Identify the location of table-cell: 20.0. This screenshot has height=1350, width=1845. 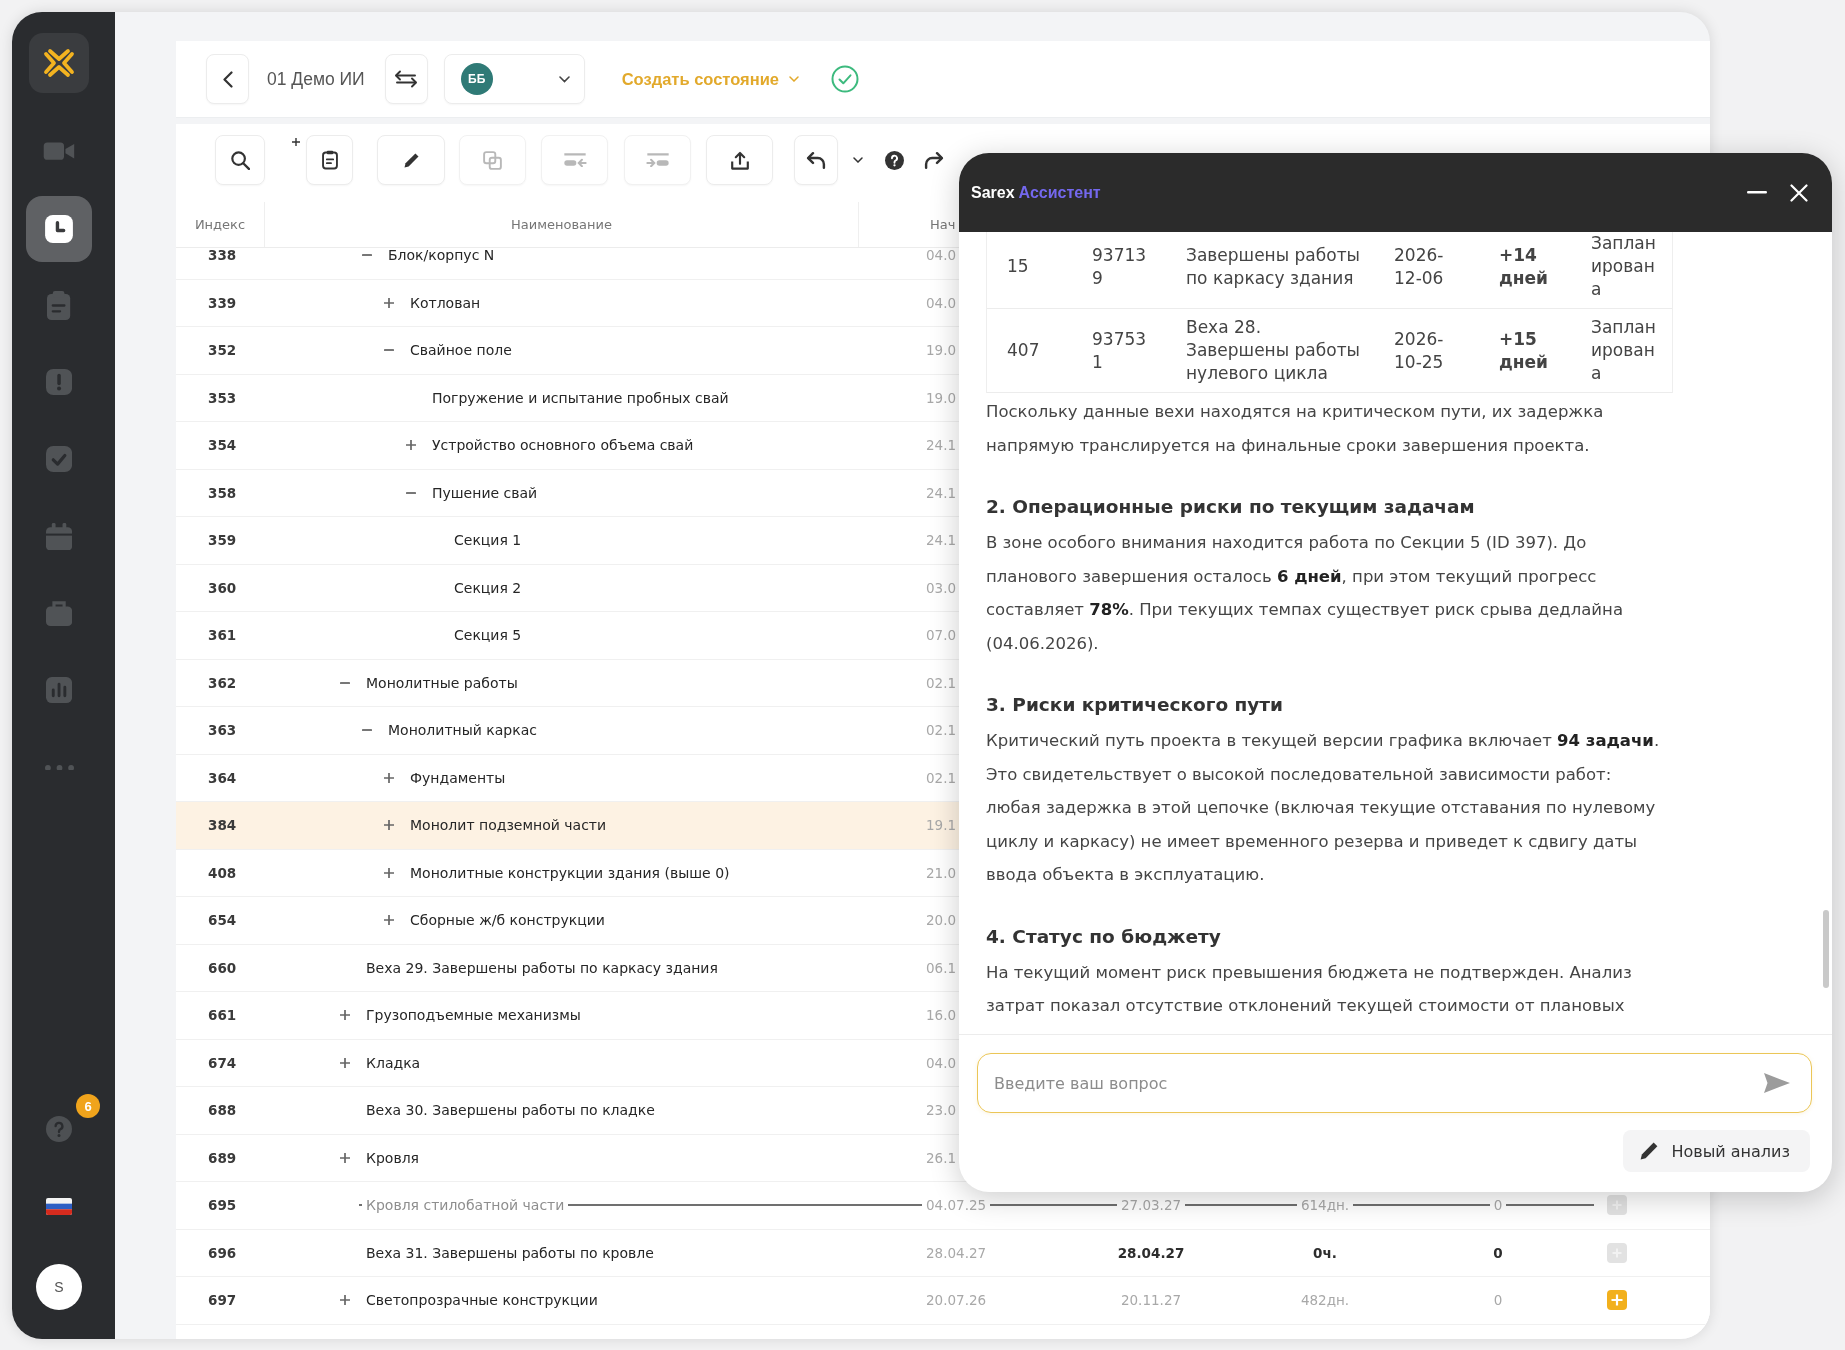
(941, 920).